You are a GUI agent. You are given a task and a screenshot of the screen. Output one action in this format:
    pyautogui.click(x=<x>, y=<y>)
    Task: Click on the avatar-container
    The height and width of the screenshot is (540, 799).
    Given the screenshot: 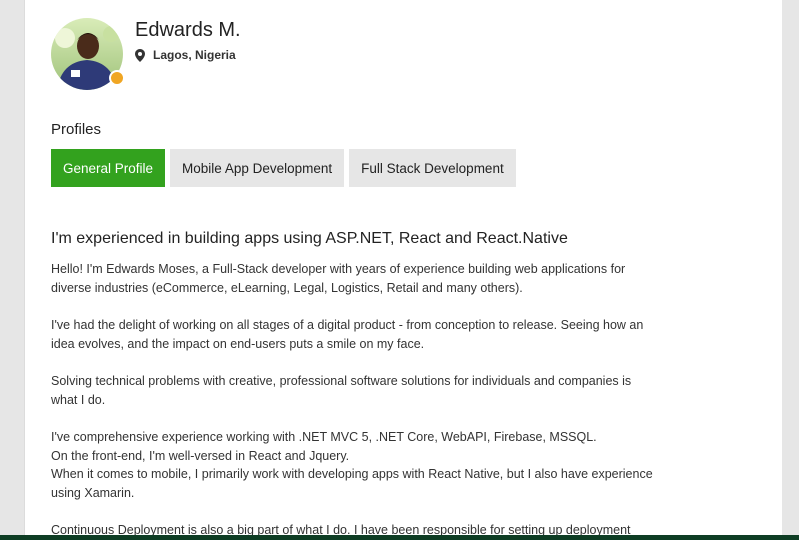 What is the action you would take?
    pyautogui.click(x=88, y=54)
    